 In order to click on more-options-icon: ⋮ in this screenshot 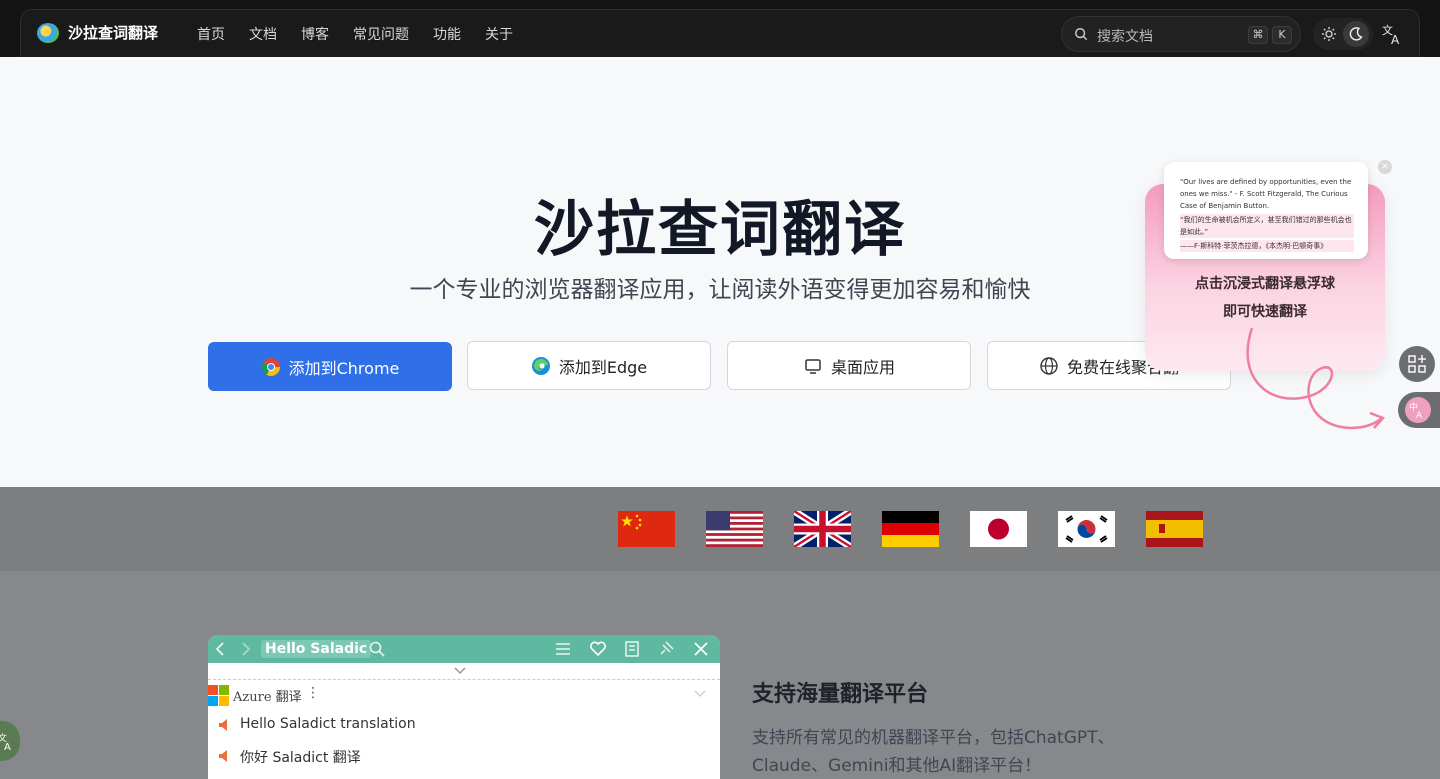, I will do `click(313, 693)`.